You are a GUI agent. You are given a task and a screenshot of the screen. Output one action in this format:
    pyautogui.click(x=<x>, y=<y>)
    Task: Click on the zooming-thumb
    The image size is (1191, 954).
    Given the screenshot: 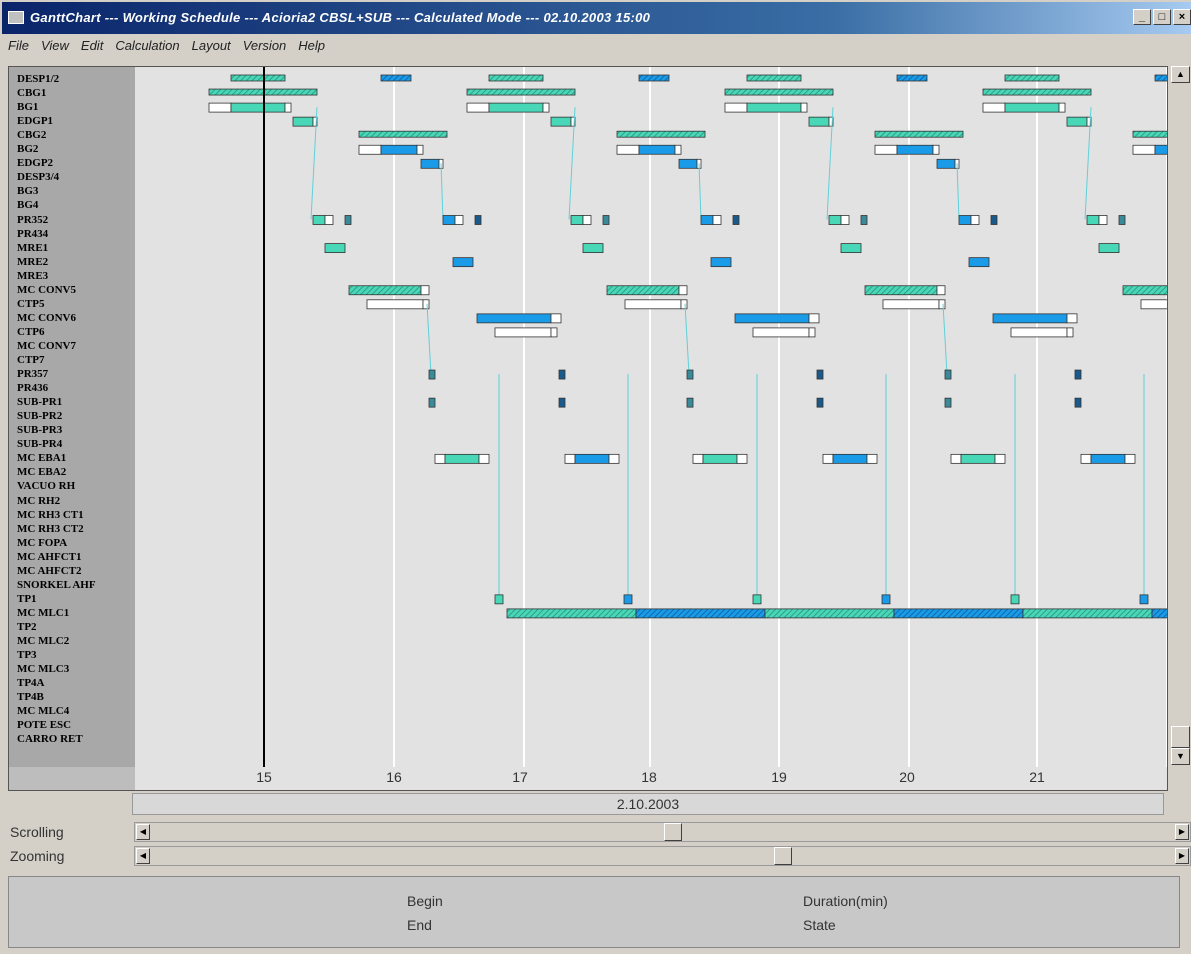 What is the action you would take?
    pyautogui.click(x=783, y=856)
    